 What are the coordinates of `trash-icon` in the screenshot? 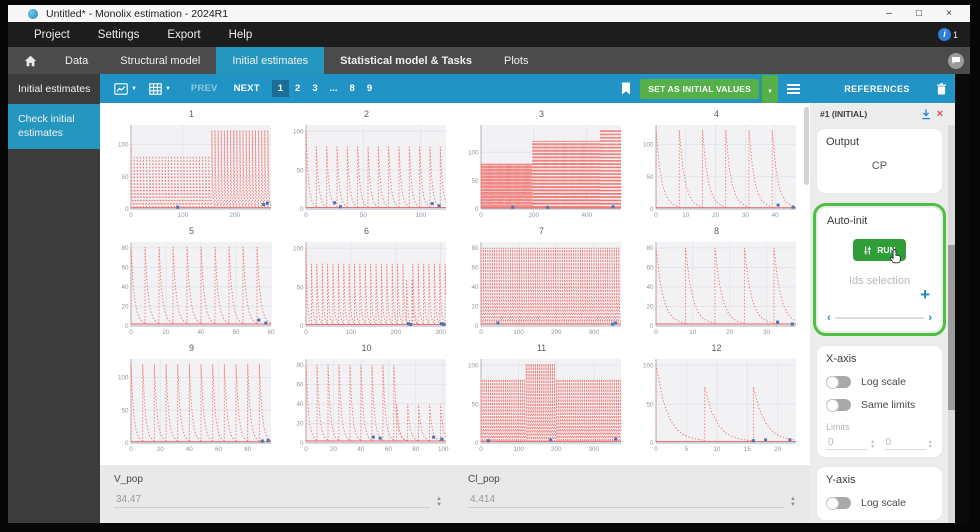 It's located at (941, 88).